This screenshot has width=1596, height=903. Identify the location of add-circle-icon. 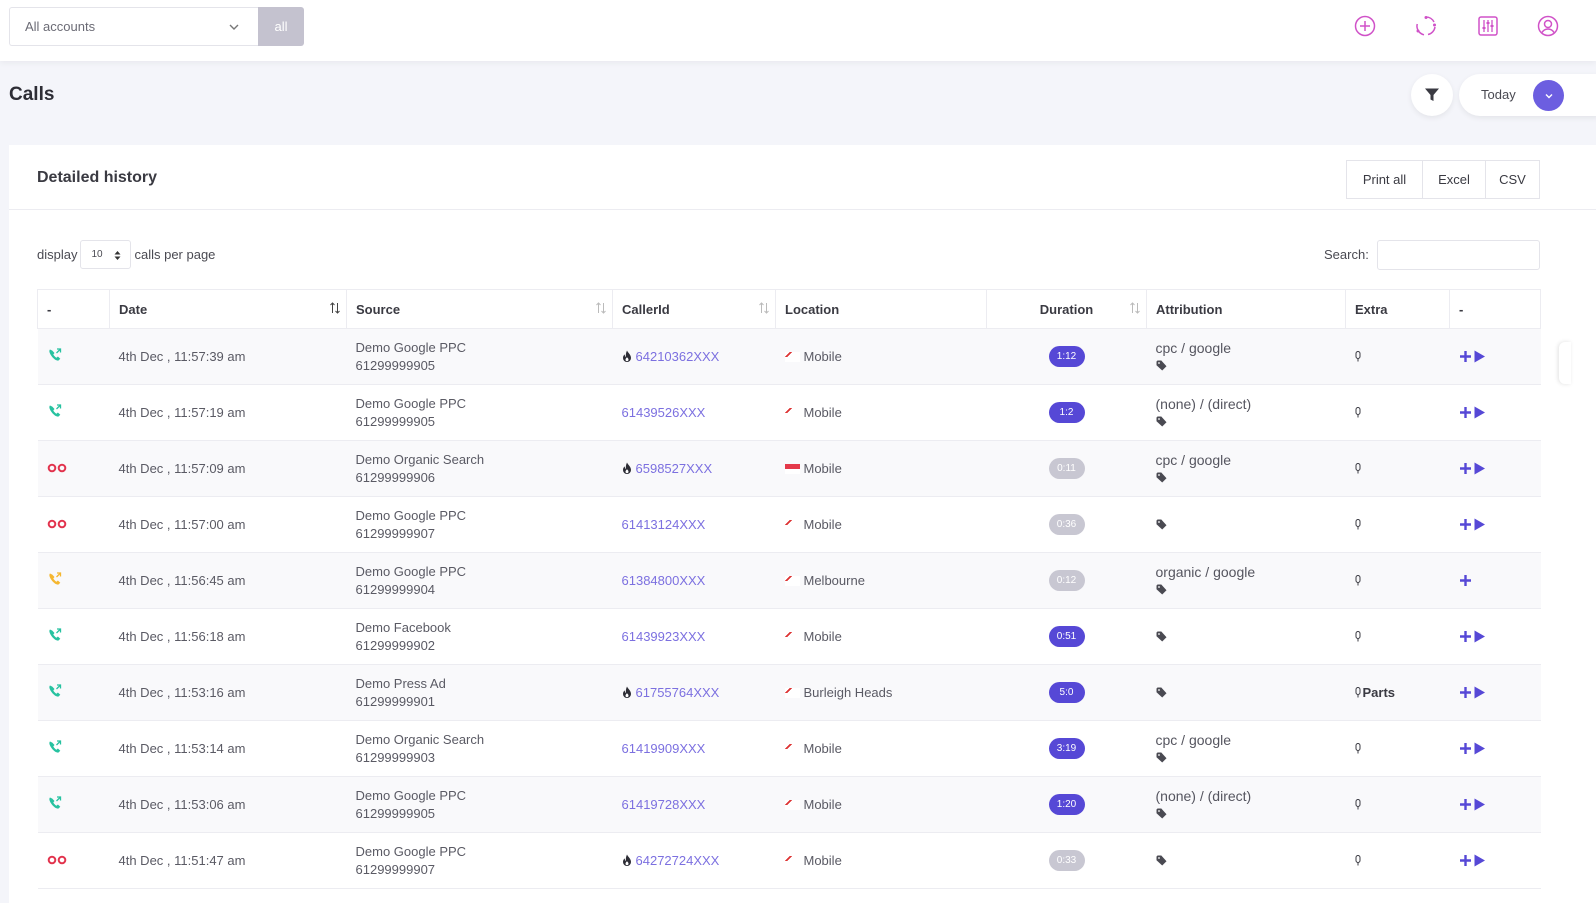
(1365, 26).